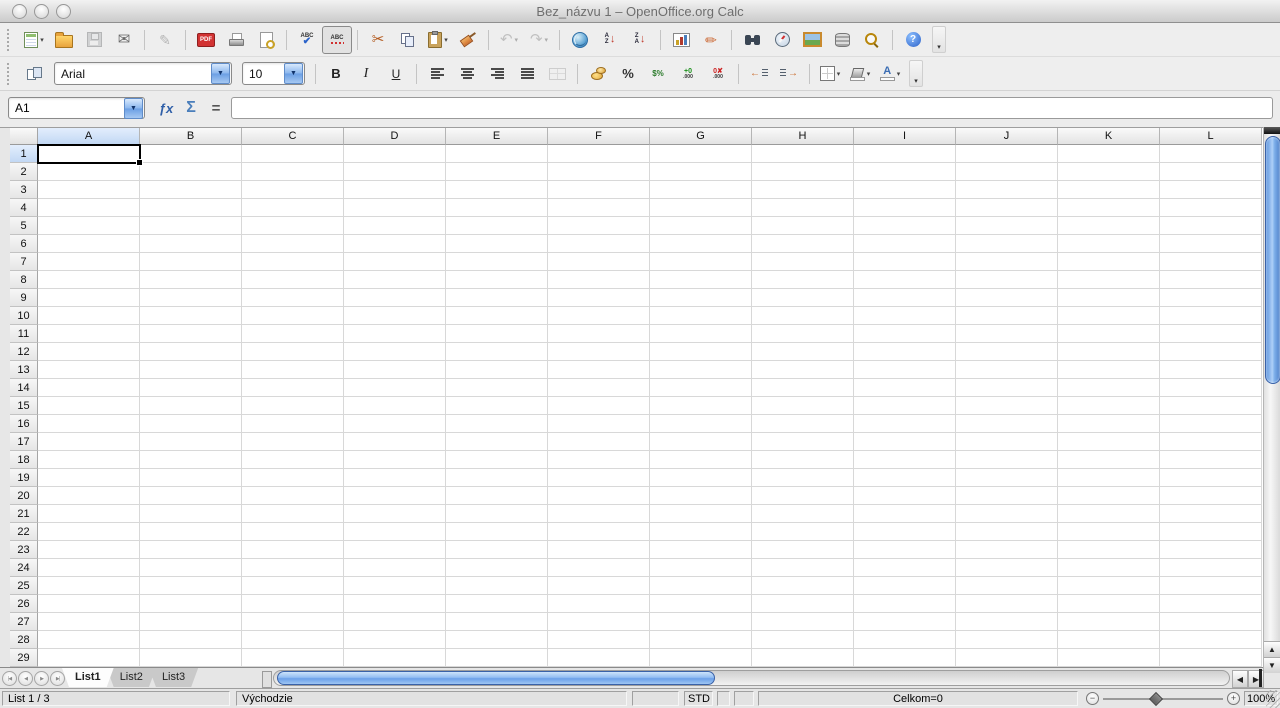 The height and width of the screenshot is (708, 1280). What do you see at coordinates (293, 406) in the screenshot?
I see `cell-C15` at bounding box center [293, 406].